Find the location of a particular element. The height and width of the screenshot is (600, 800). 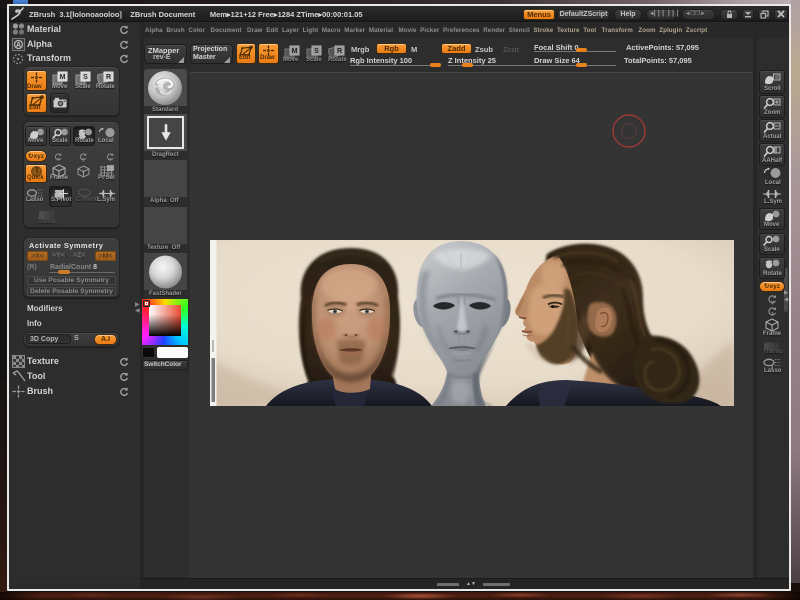

svg-text: x is located at coordinates (58, 158).